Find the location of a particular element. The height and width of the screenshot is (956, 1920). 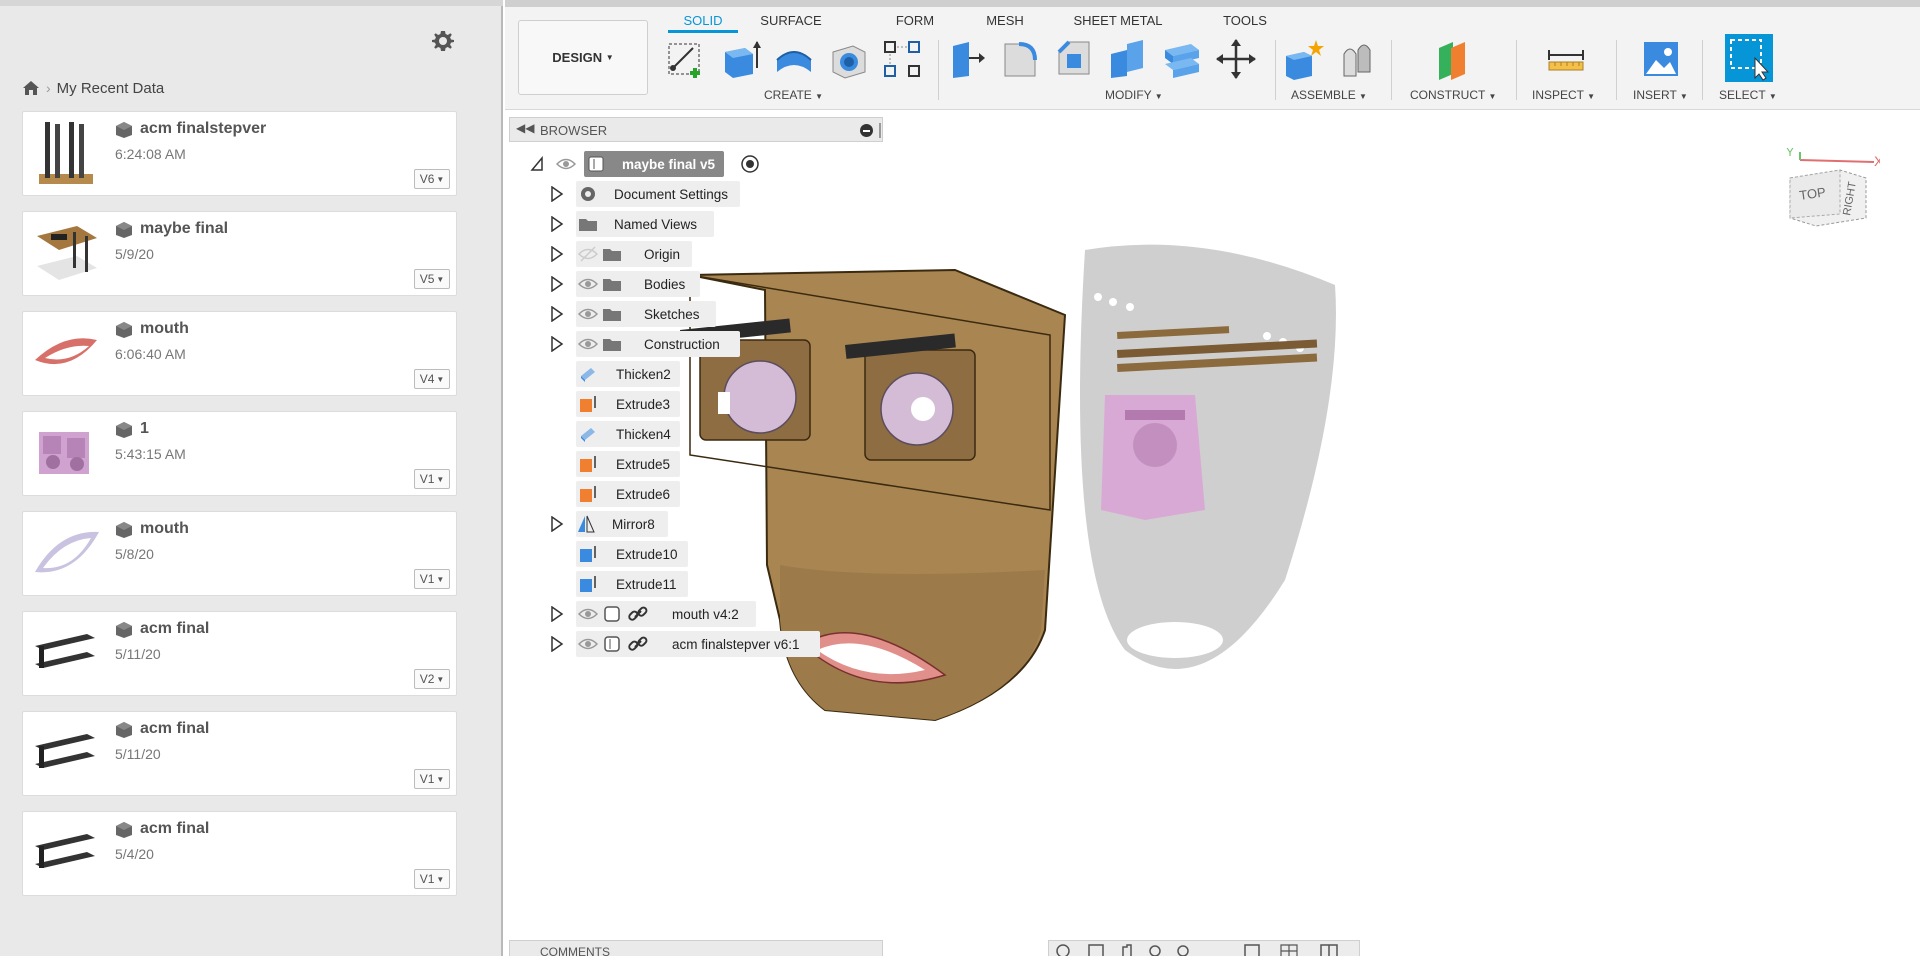

file-card: acm final 5/11/20 V1 ▼ is located at coordinates (239, 753).